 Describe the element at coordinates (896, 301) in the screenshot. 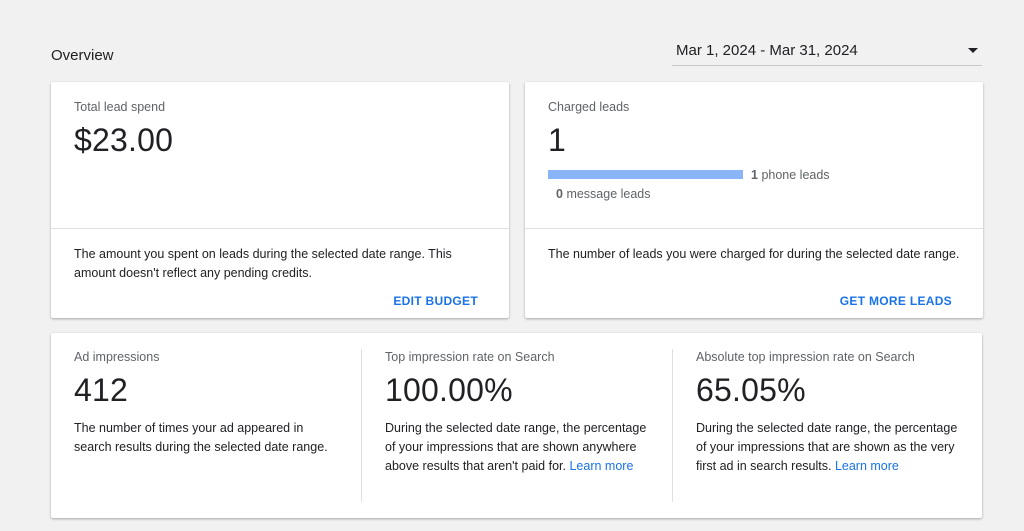

I see `get-more-leads-button: GET MORE LEADS` at that location.